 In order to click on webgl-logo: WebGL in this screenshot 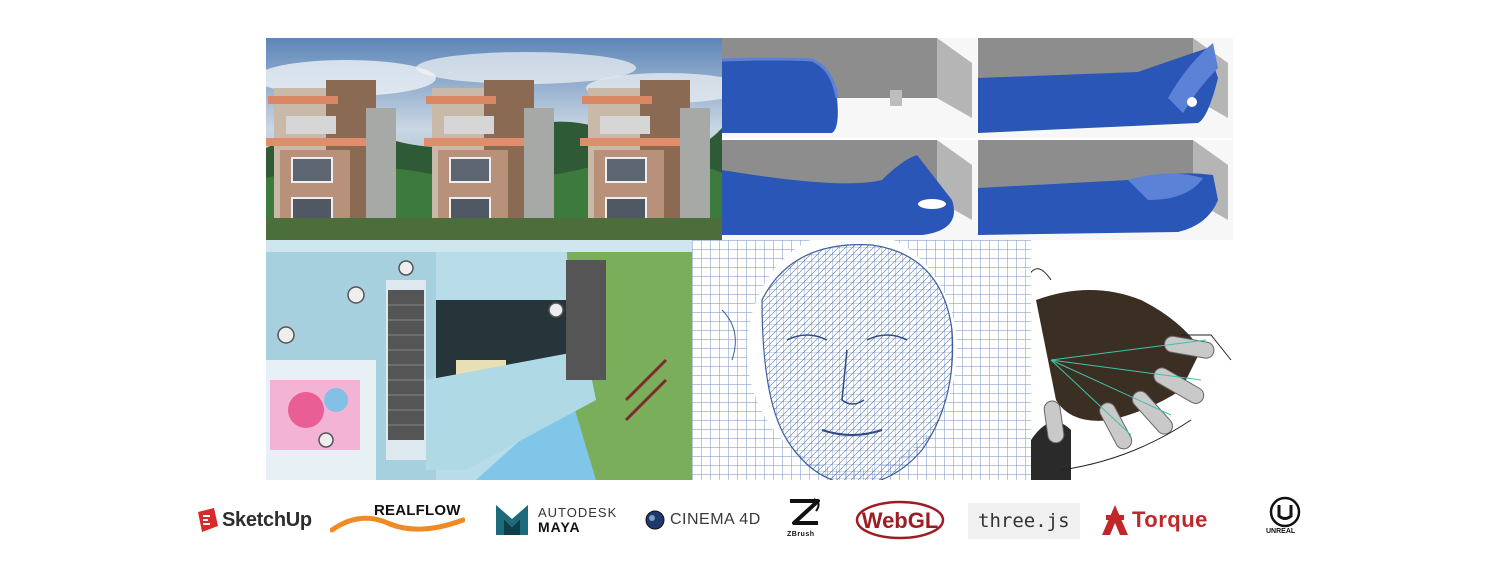, I will do `click(900, 520)`.